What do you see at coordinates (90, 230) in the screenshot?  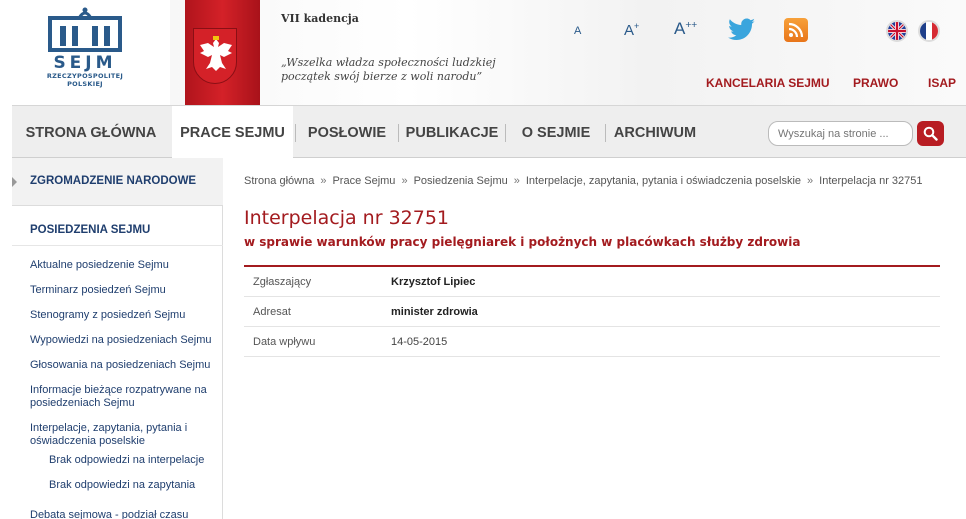 I see `sidebar-section-title: POSIEDZENIA SEJMU` at bounding box center [90, 230].